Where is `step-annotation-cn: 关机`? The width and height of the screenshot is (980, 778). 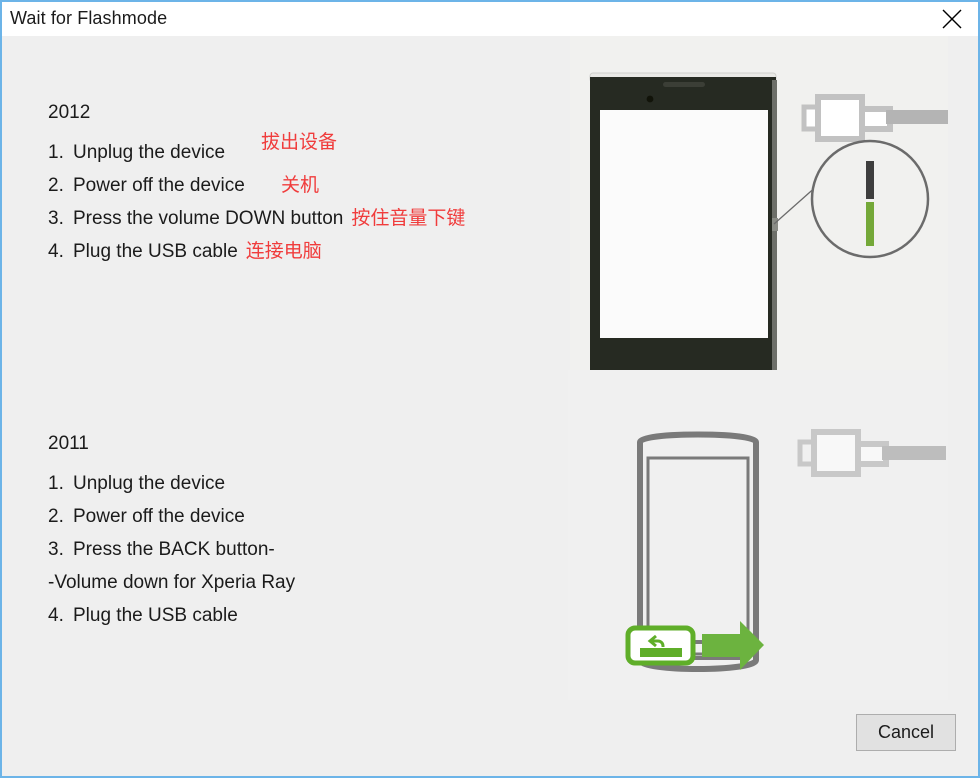
step-annotation-cn: 关机 is located at coordinates (300, 185).